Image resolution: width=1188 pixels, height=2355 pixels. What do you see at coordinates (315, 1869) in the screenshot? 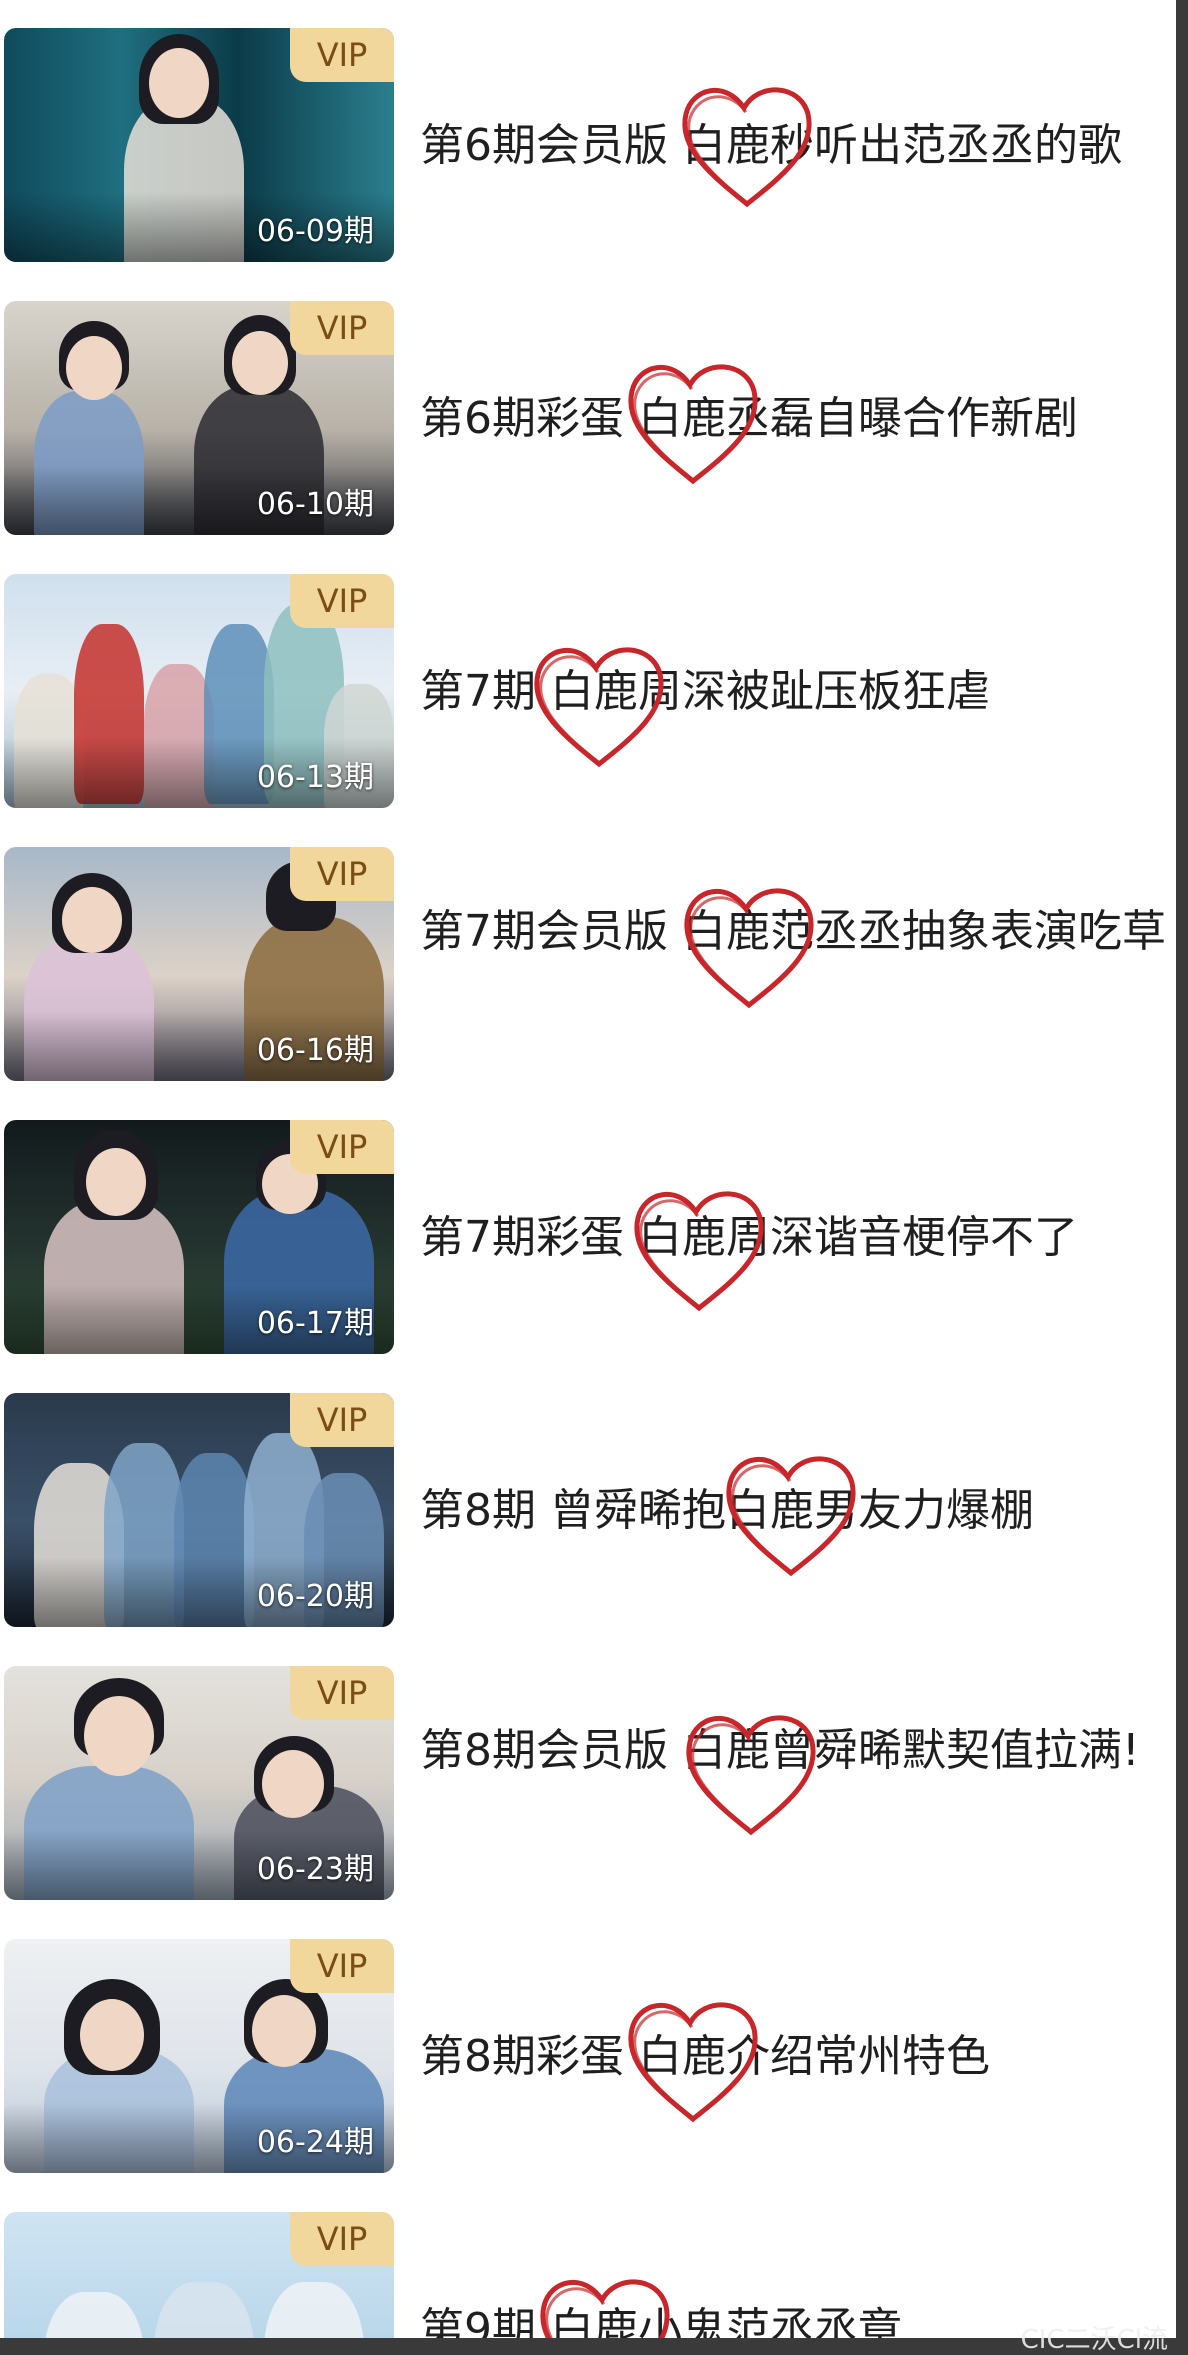
I see `episode-date: 06-23期` at bounding box center [315, 1869].